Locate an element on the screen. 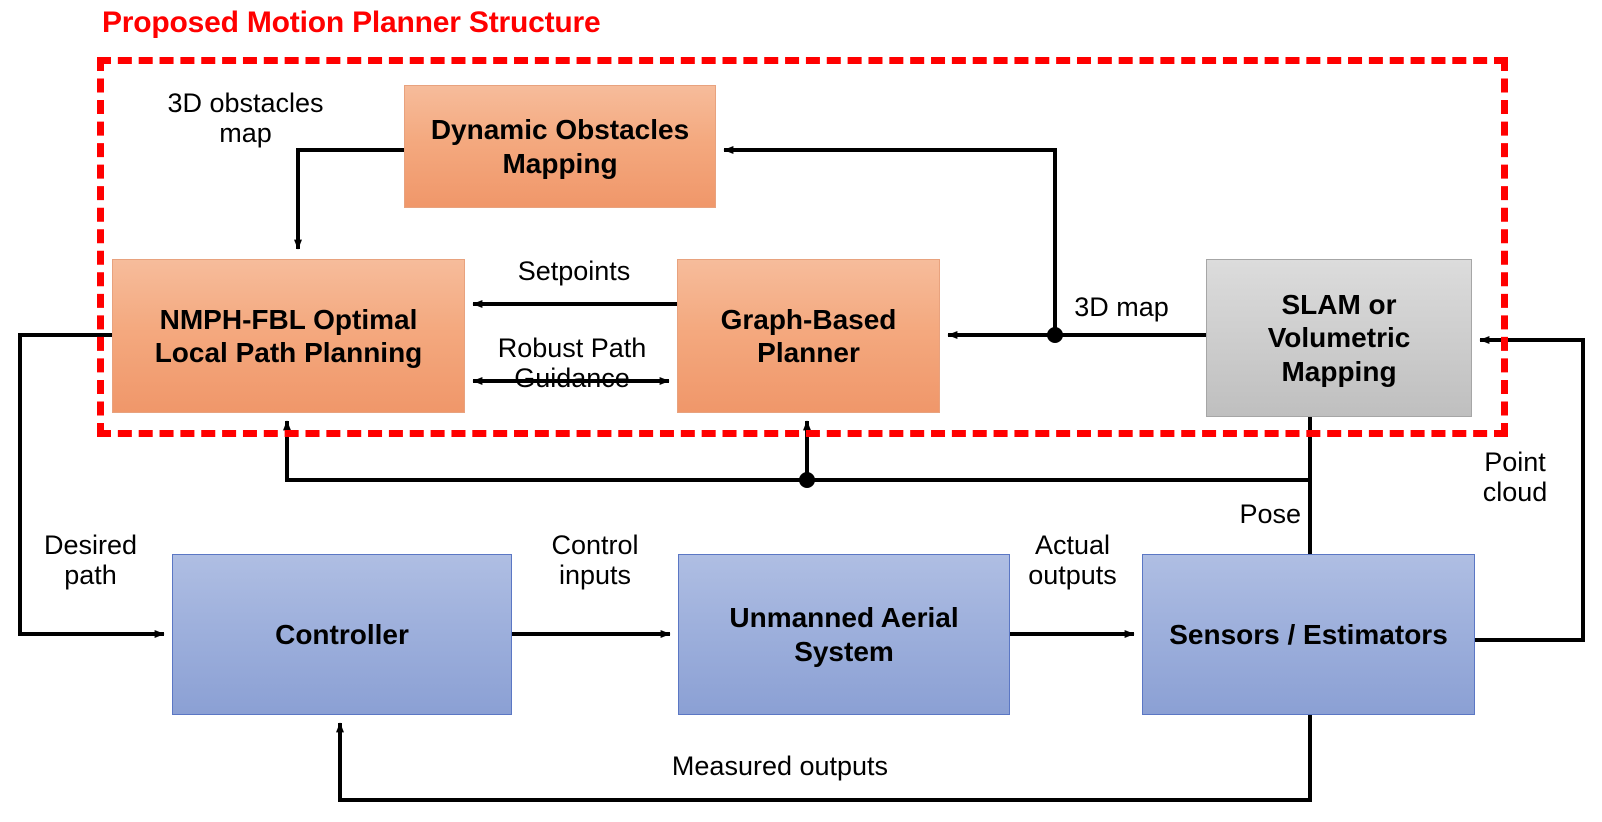  edge-label-control-inputs: Control inputs is located at coordinates (595, 560).